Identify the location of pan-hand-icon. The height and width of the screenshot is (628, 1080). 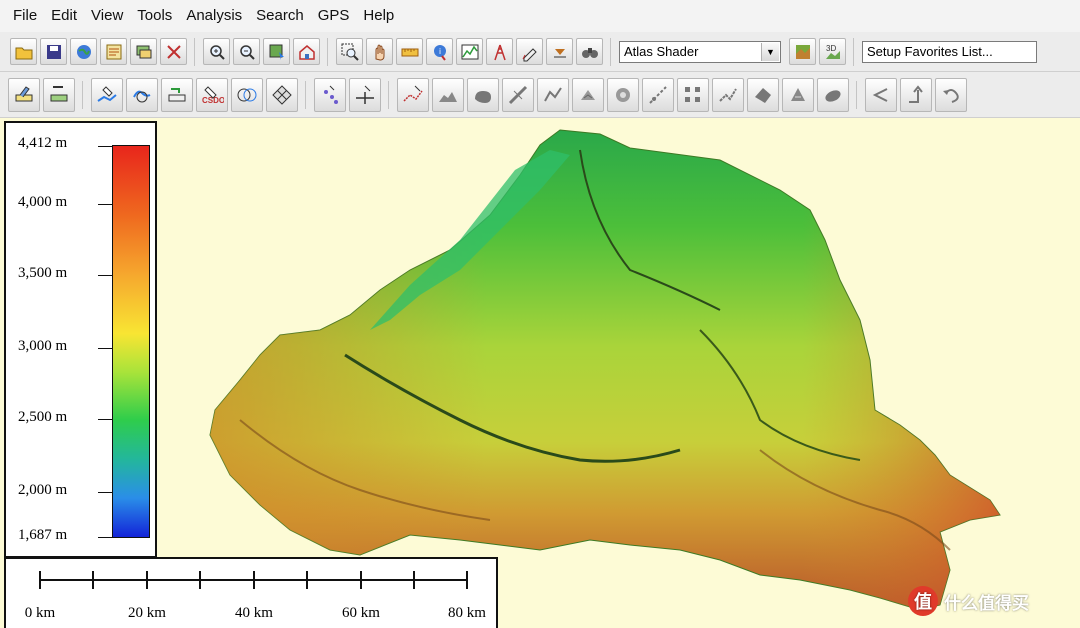
(379, 51).